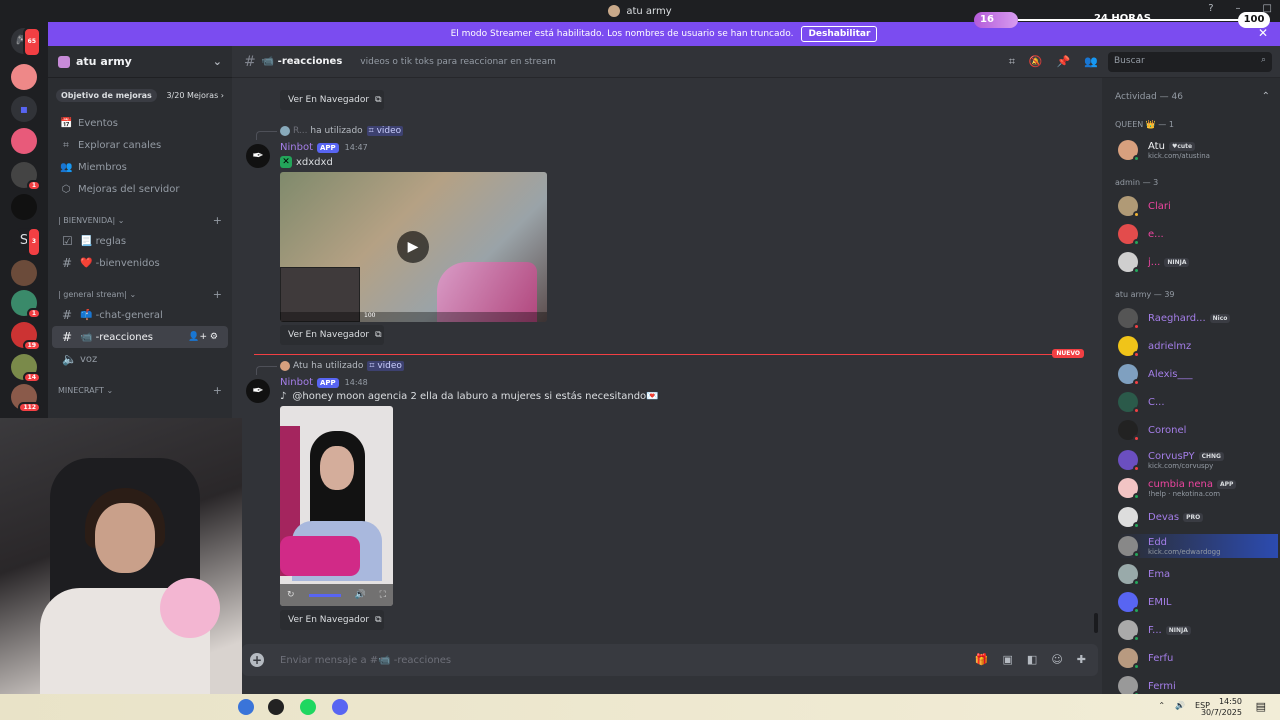 The width and height of the screenshot is (1280, 720). What do you see at coordinates (1198, 602) in the screenshot?
I see `member-item: EMIL` at bounding box center [1198, 602].